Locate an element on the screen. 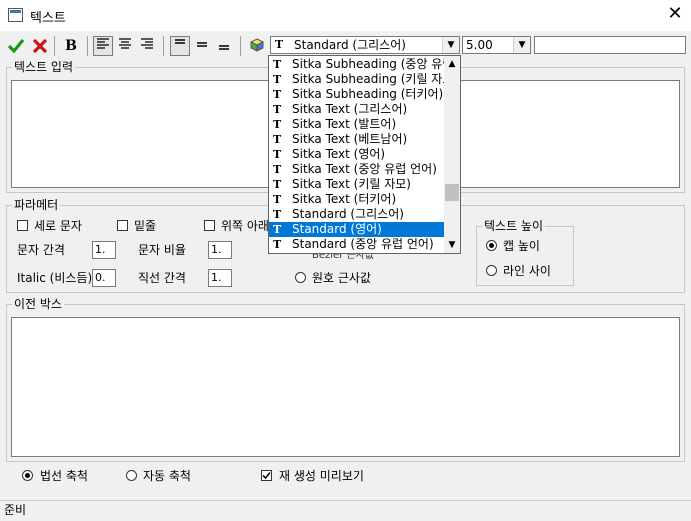 The height and width of the screenshot is (521, 691). auto-scale-label: 자동 축척 is located at coordinates (167, 476).